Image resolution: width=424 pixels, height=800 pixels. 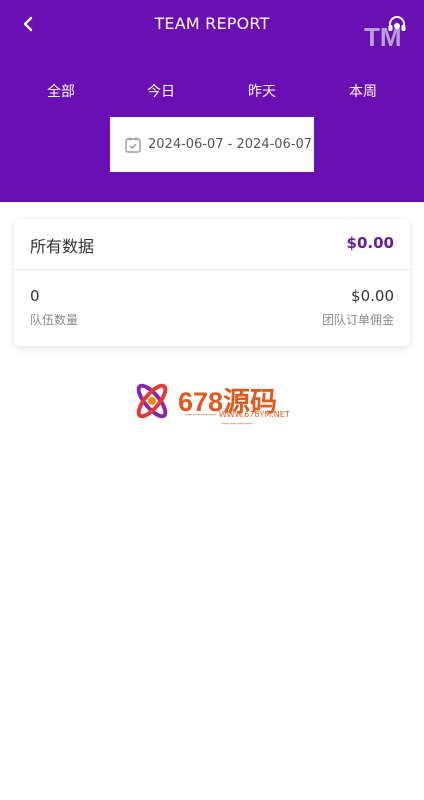 What do you see at coordinates (363, 92) in the screenshot?
I see `tab-this-week: 本周` at bounding box center [363, 92].